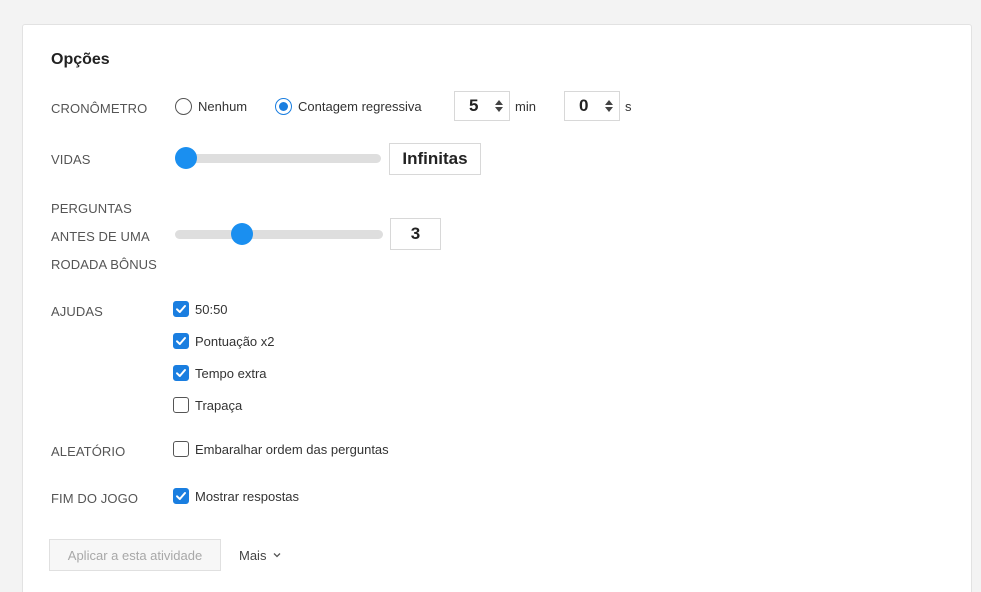  I want to click on shuffle-questions-checkbox: Embaralhar ordem das perguntas, so click(281, 449).